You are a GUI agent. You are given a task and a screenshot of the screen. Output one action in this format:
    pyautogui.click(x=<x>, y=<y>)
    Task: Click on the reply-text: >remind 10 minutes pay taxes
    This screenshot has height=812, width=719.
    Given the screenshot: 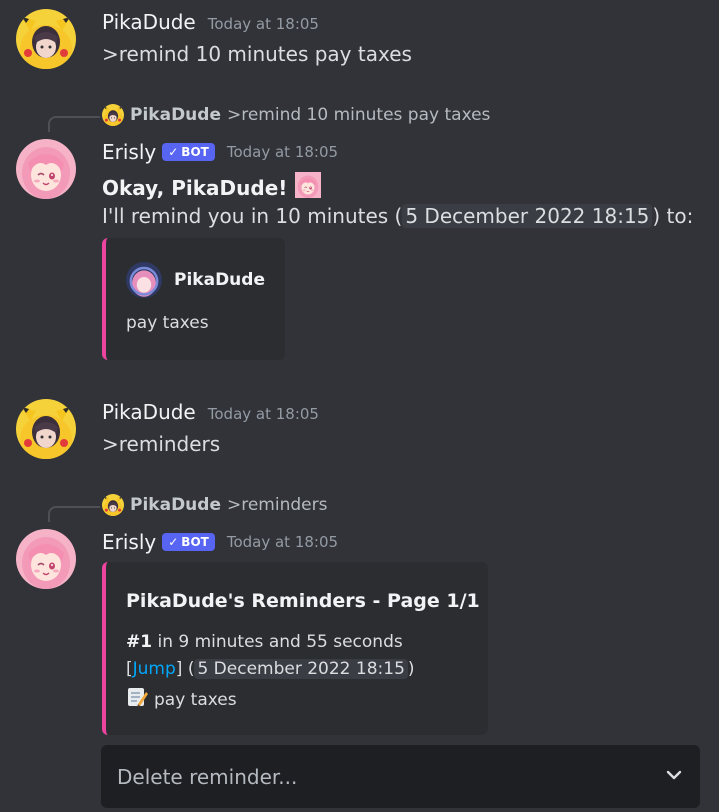 What is the action you would take?
    pyautogui.click(x=358, y=115)
    